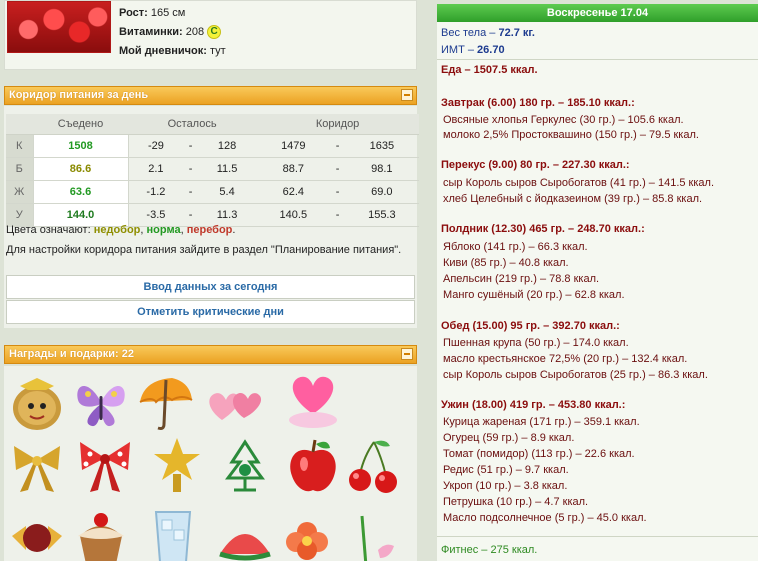 This screenshot has height=561, width=758. What do you see at coordinates (506, 263) in the screenshot?
I see `meal-item: Киви (85 гр.) – 40.8 ккал.` at bounding box center [506, 263].